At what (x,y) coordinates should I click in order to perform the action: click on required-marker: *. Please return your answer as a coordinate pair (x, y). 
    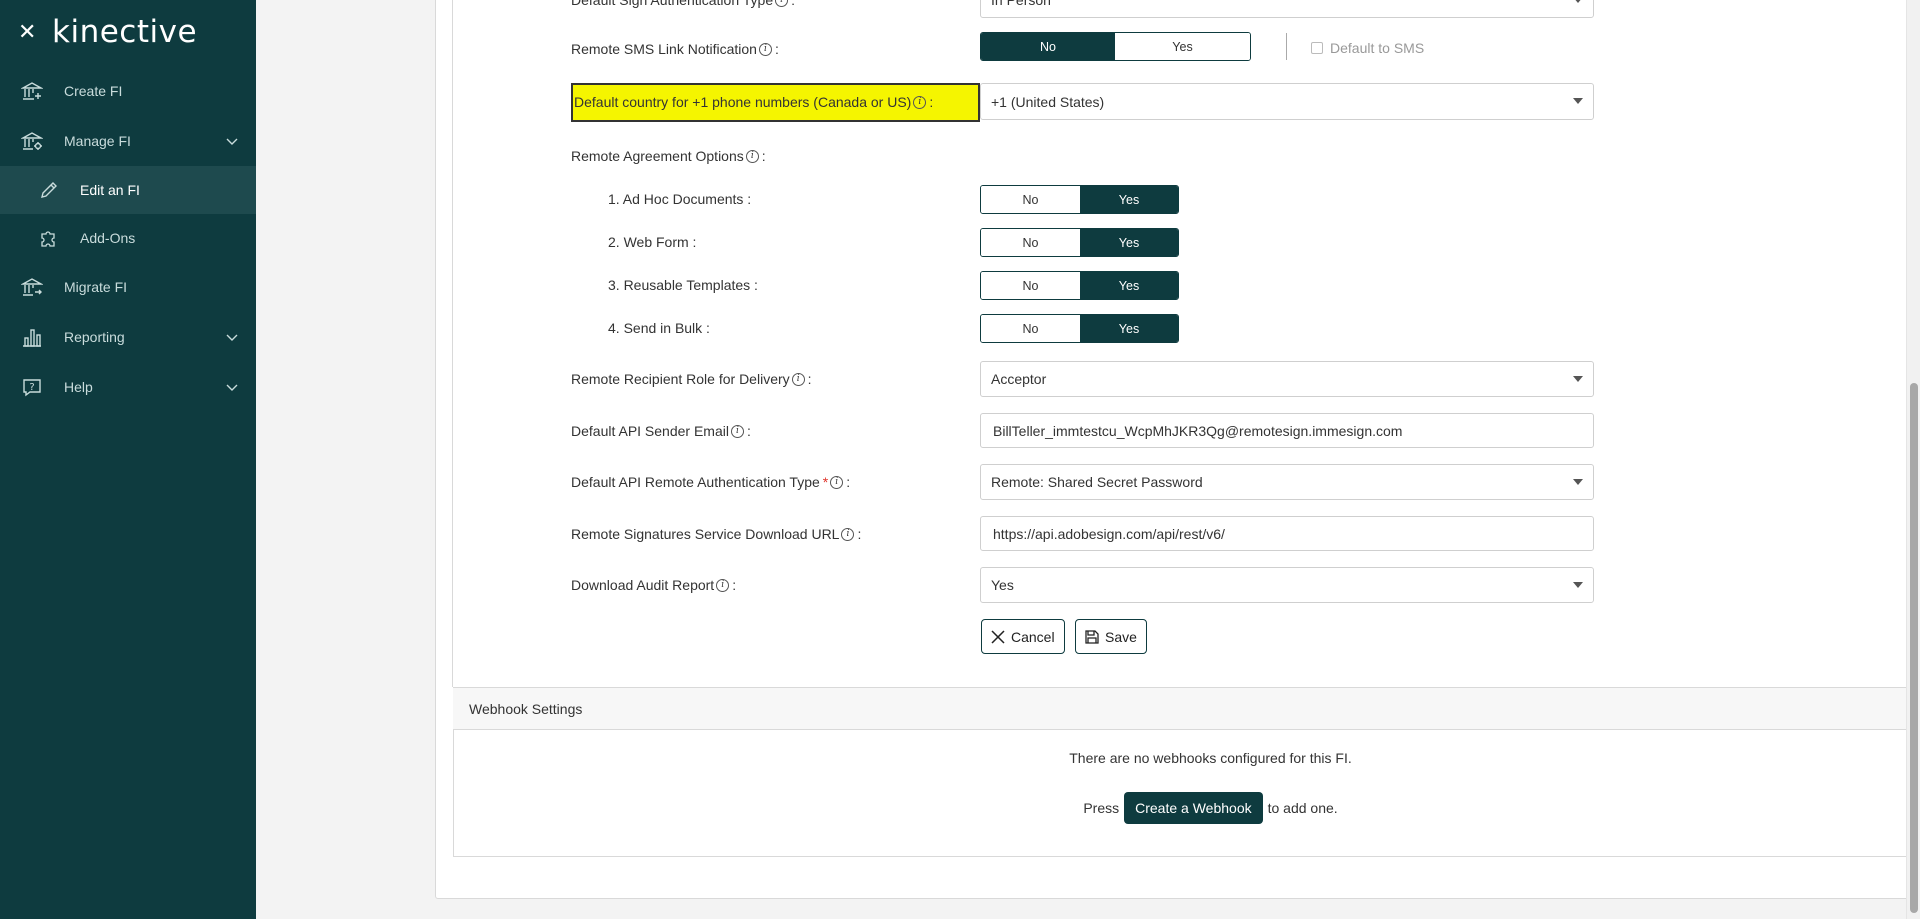
    Looking at the image, I should click on (825, 482).